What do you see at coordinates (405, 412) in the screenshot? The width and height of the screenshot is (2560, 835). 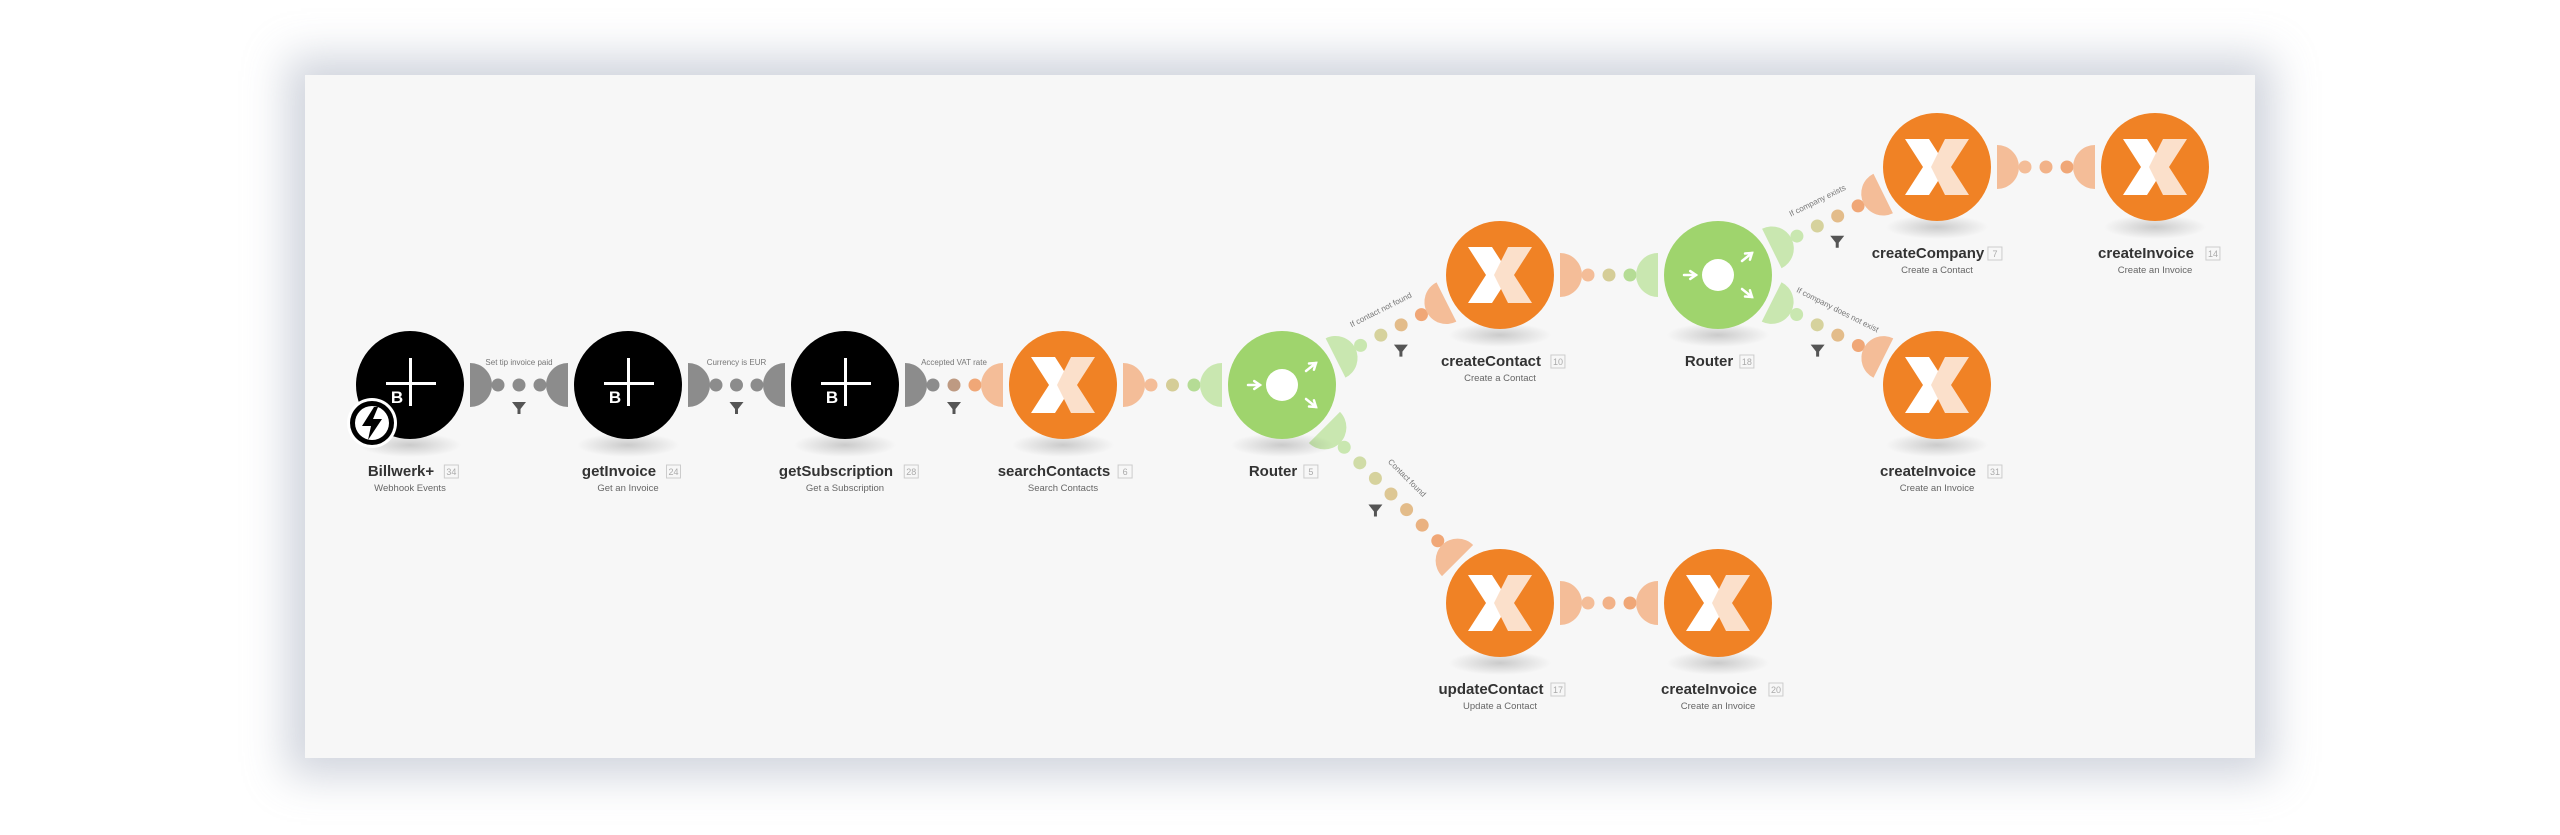 I see `module-billwerk-trigger: B Billwerk+ 34Webhook Events` at bounding box center [405, 412].